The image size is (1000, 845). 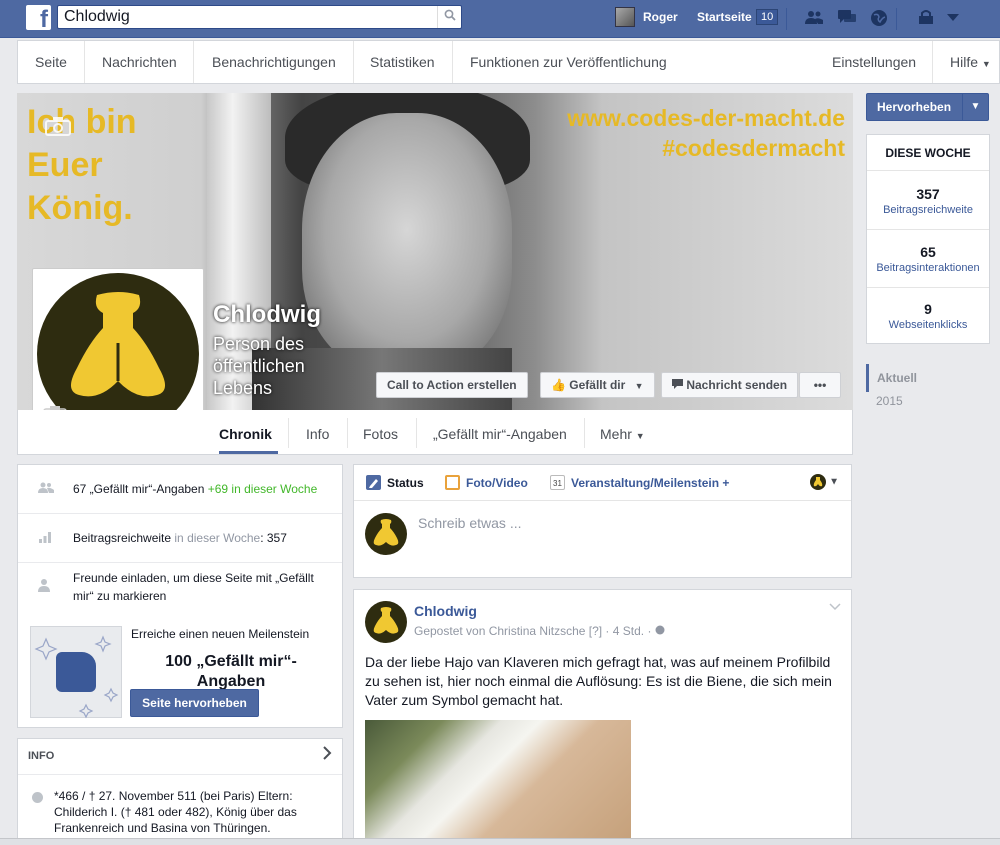 What do you see at coordinates (449, 17) in the screenshot?
I see `search-icon` at bounding box center [449, 17].